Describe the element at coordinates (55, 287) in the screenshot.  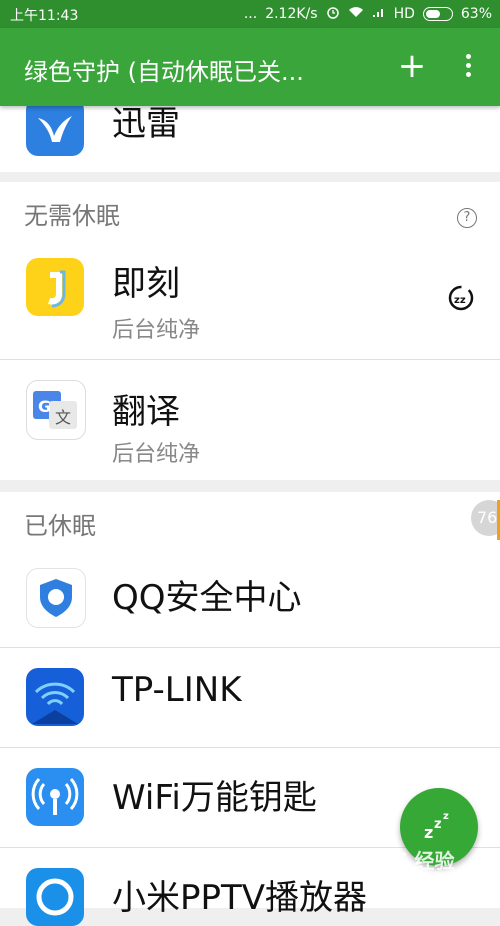
I see `jike-icon` at that location.